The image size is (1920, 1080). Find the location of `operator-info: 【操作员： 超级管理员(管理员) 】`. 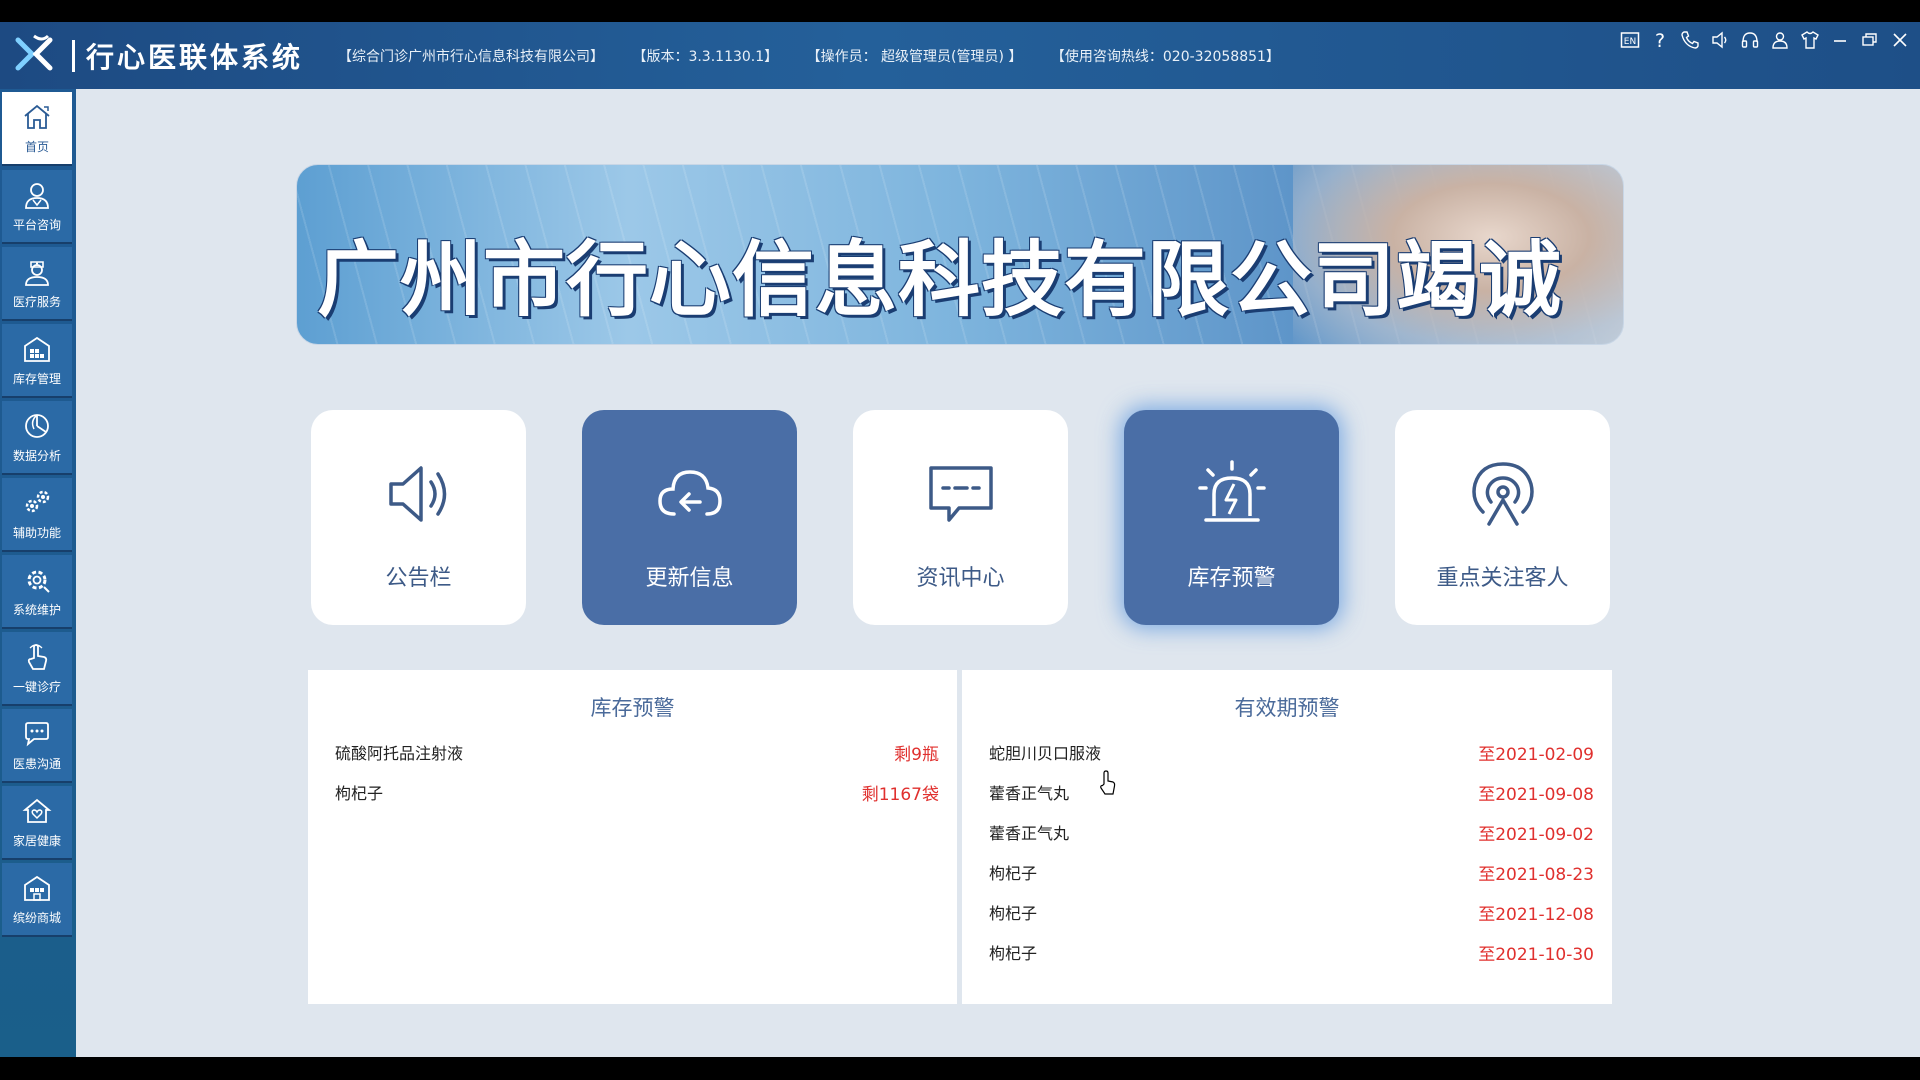

operator-info: 【操作员： 超级管理员(管理员) 】 is located at coordinates (914, 57).